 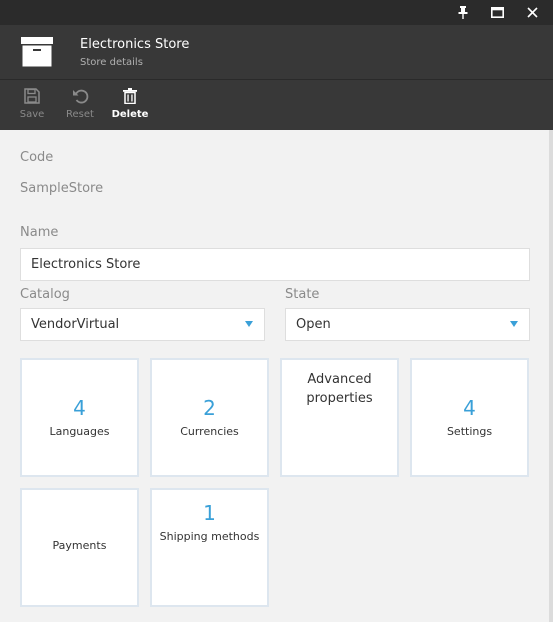 What do you see at coordinates (32, 114) in the screenshot?
I see `save-label: Save` at bounding box center [32, 114].